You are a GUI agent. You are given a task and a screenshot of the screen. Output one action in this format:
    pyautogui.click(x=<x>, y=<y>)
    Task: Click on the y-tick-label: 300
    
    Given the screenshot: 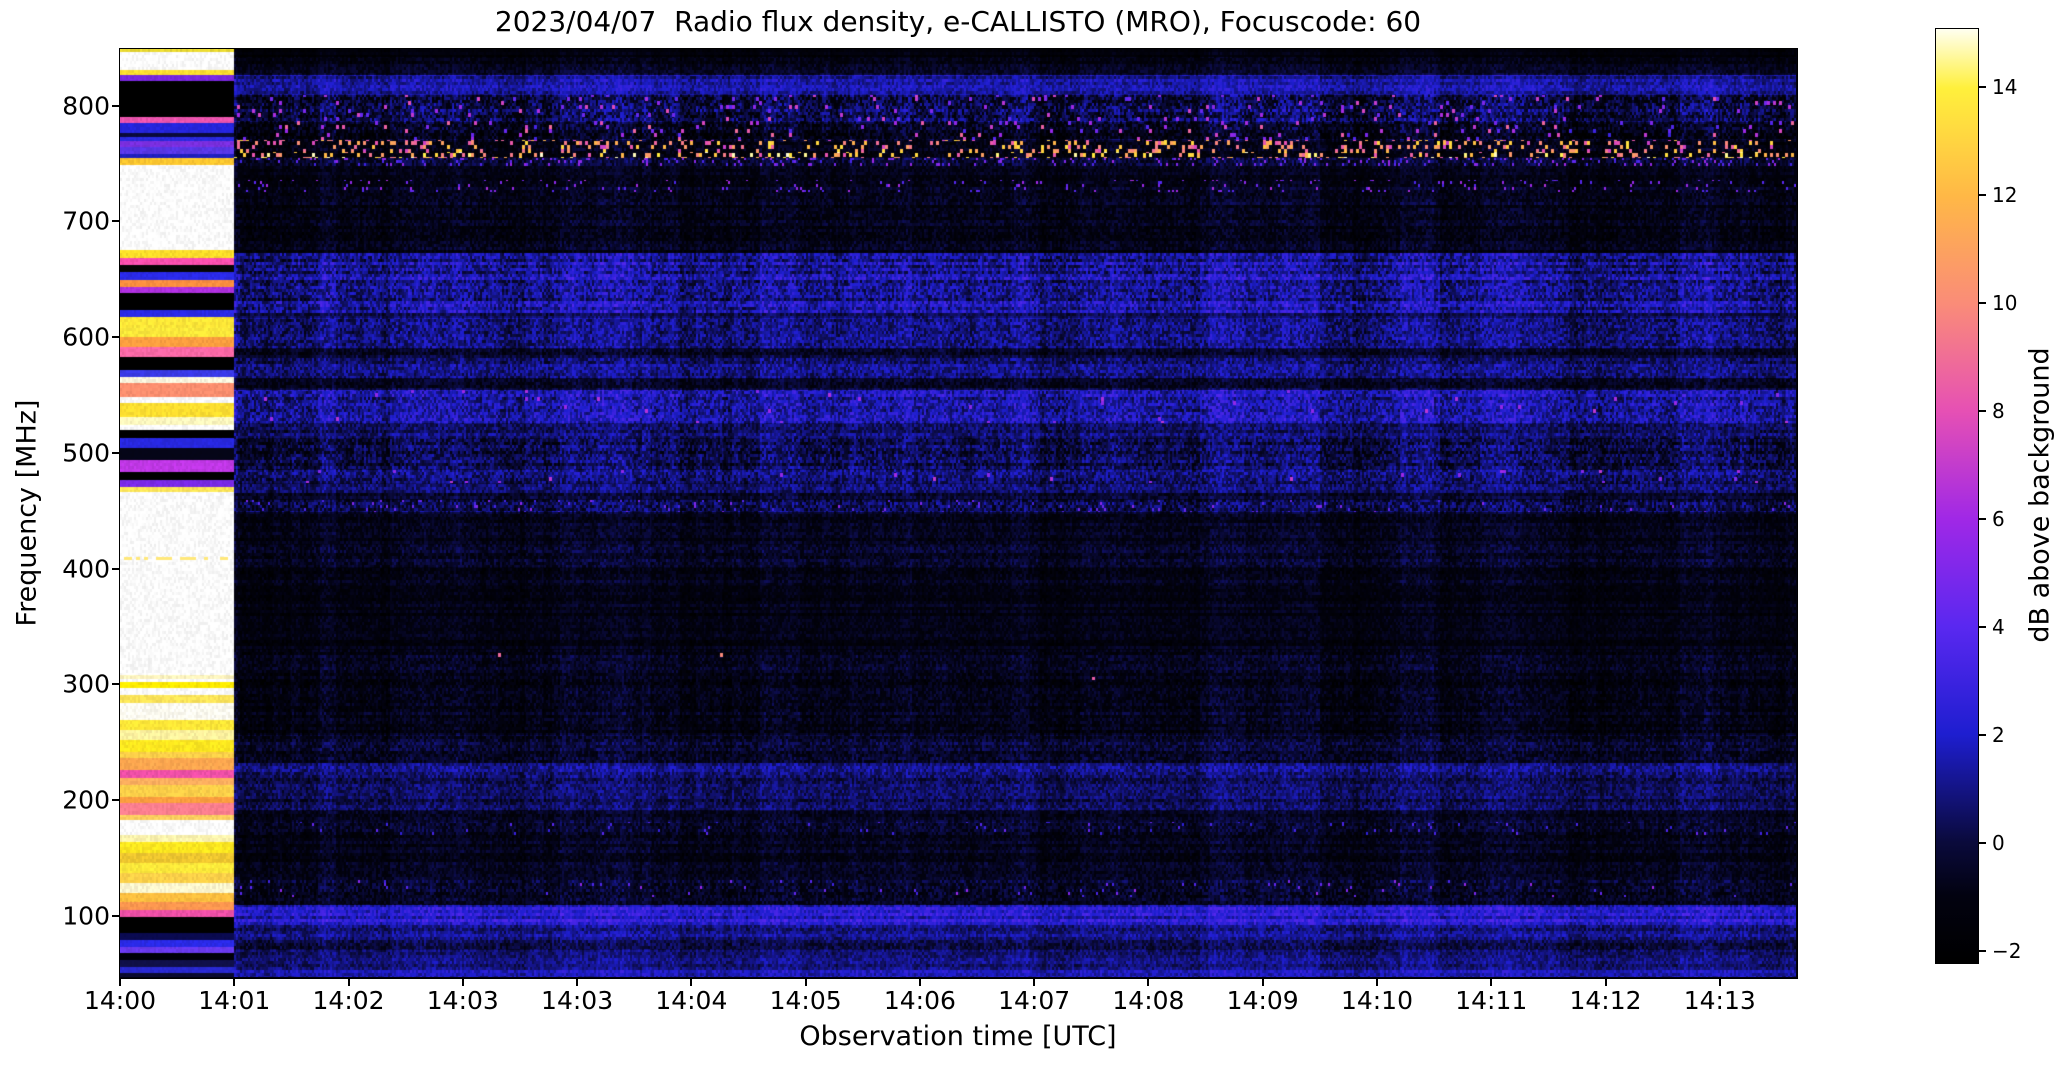 What is the action you would take?
    pyautogui.click(x=86, y=684)
    